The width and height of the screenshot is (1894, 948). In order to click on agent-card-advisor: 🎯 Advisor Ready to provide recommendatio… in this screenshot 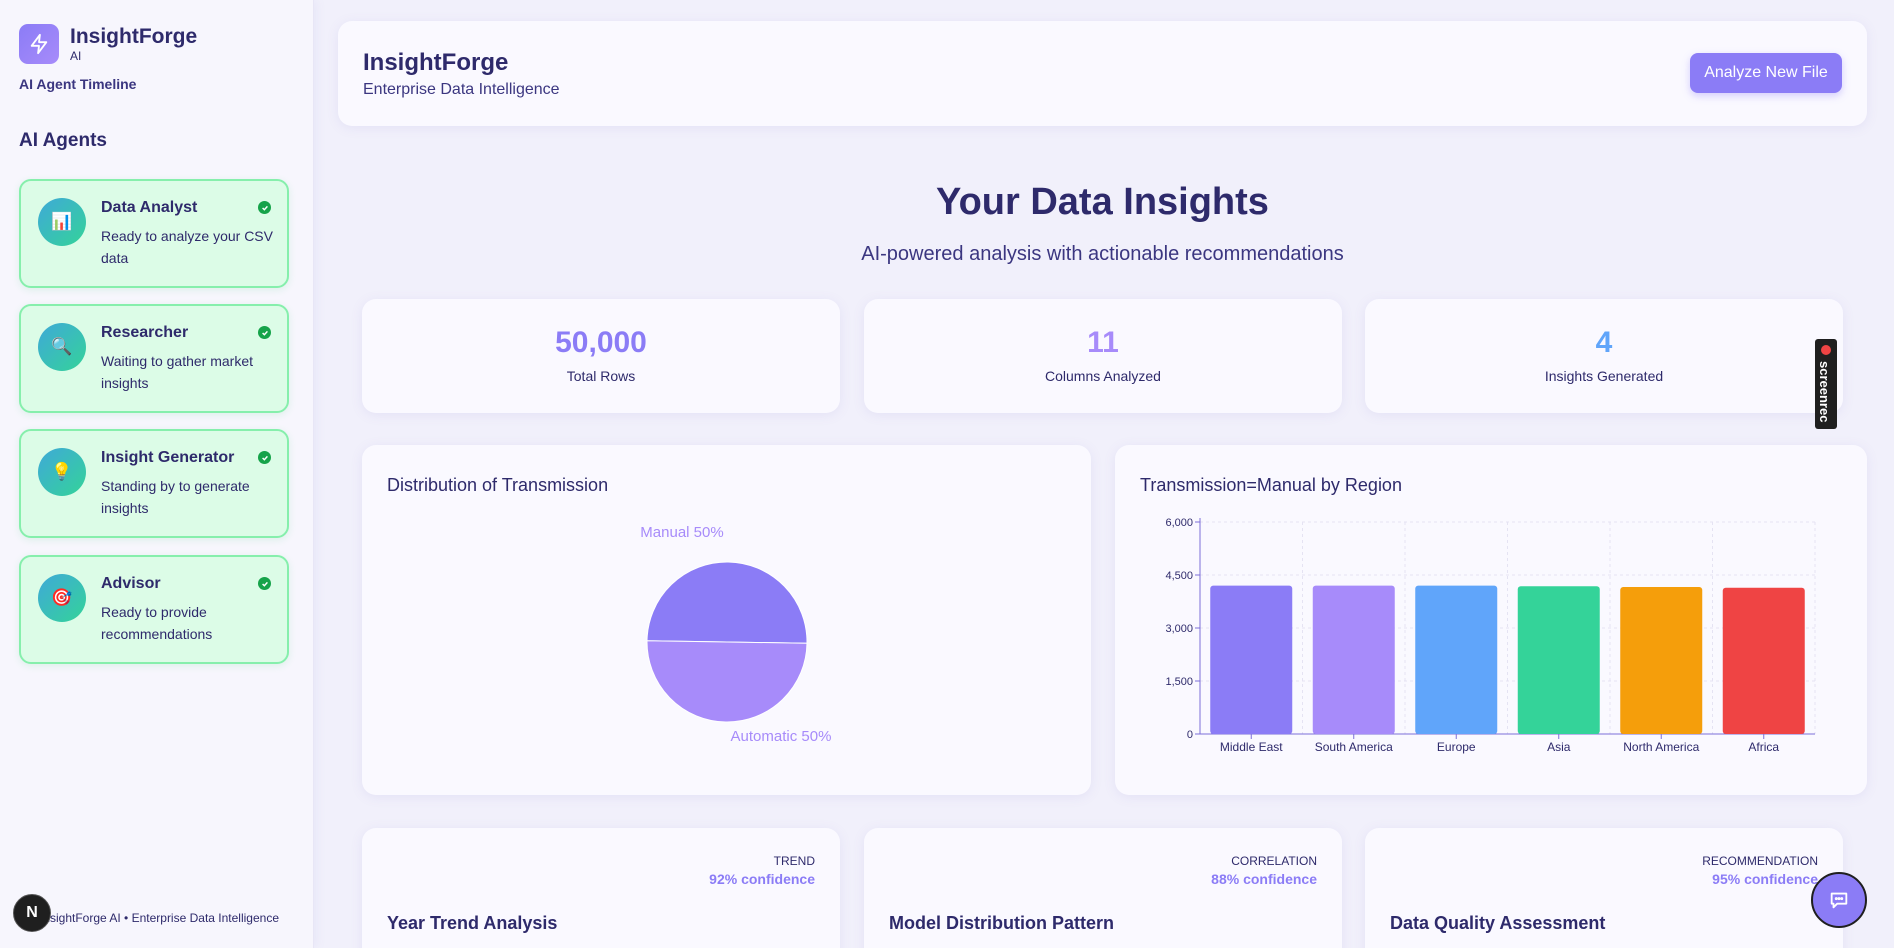, I will do `click(154, 609)`.